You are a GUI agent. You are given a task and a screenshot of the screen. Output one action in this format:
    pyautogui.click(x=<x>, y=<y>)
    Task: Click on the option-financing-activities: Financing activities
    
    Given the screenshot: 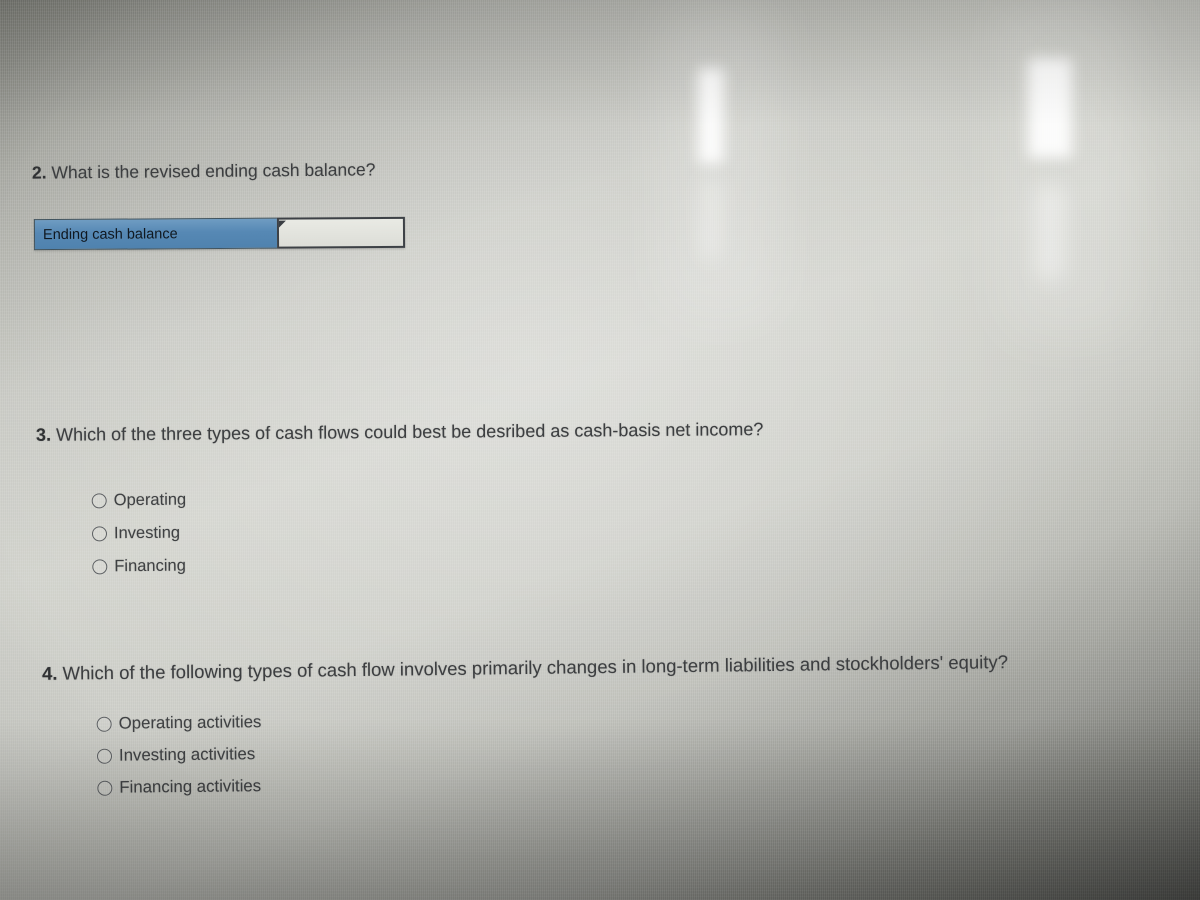 What is the action you would take?
    pyautogui.click(x=179, y=787)
    